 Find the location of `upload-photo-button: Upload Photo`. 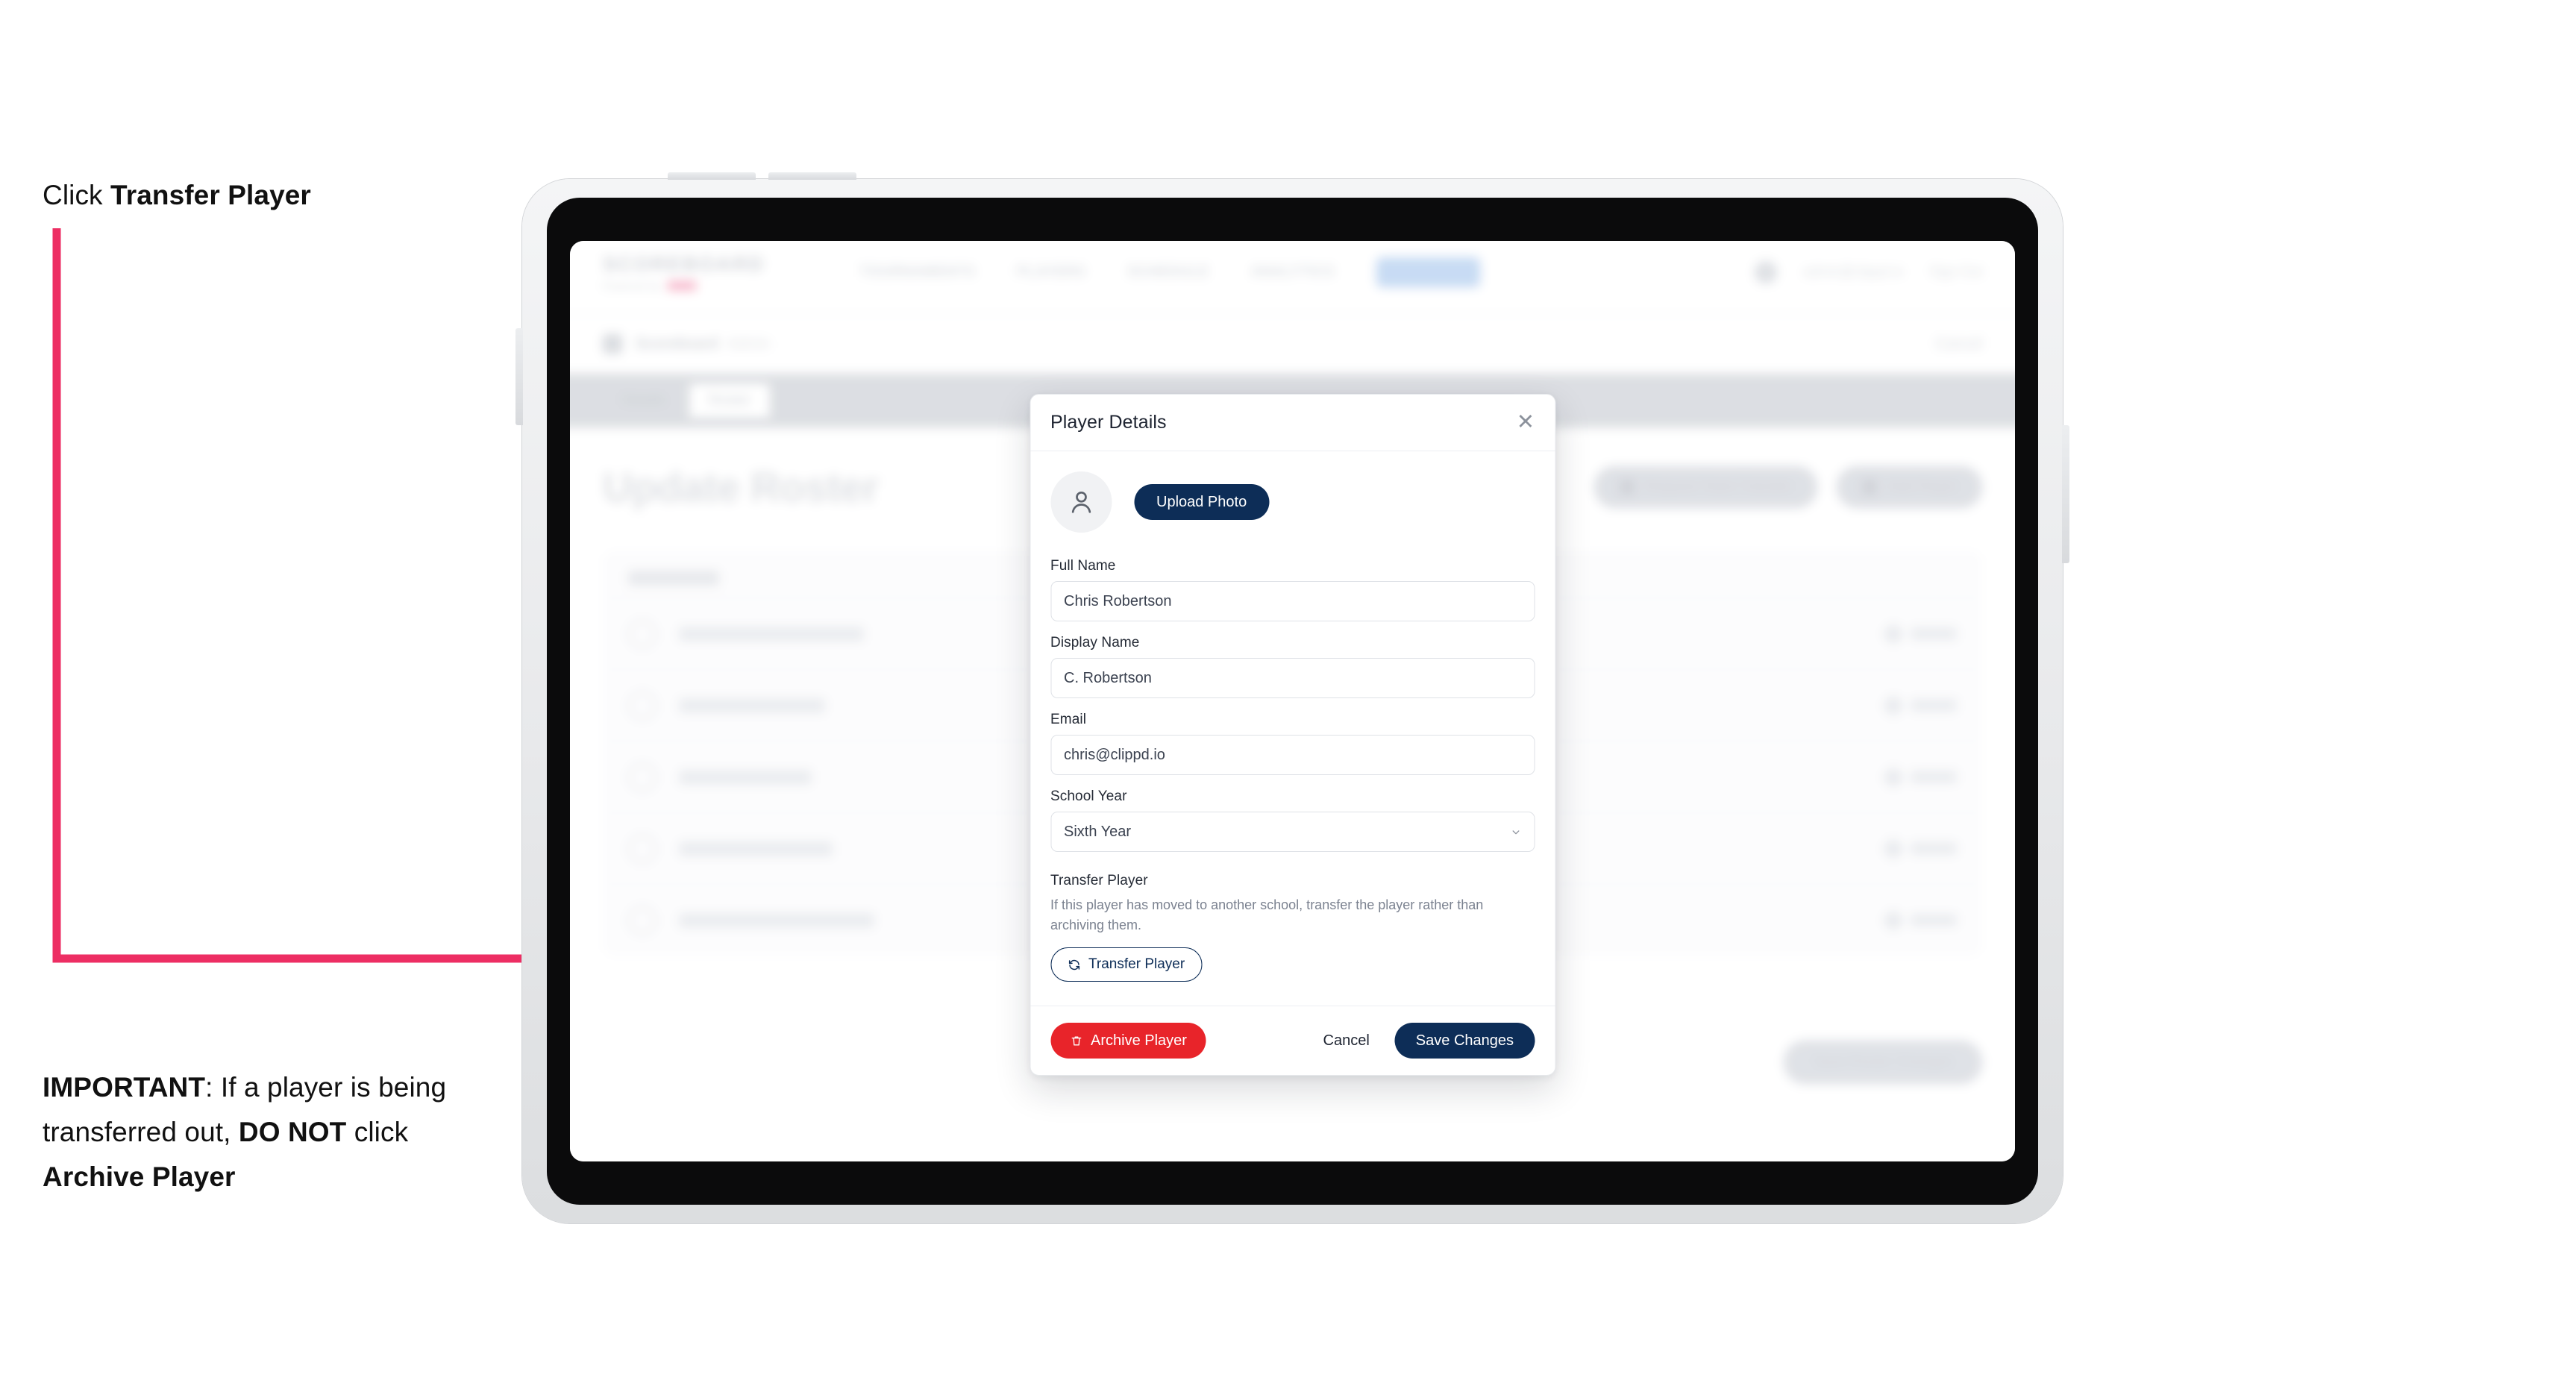

upload-photo-button: Upload Photo is located at coordinates (1202, 502).